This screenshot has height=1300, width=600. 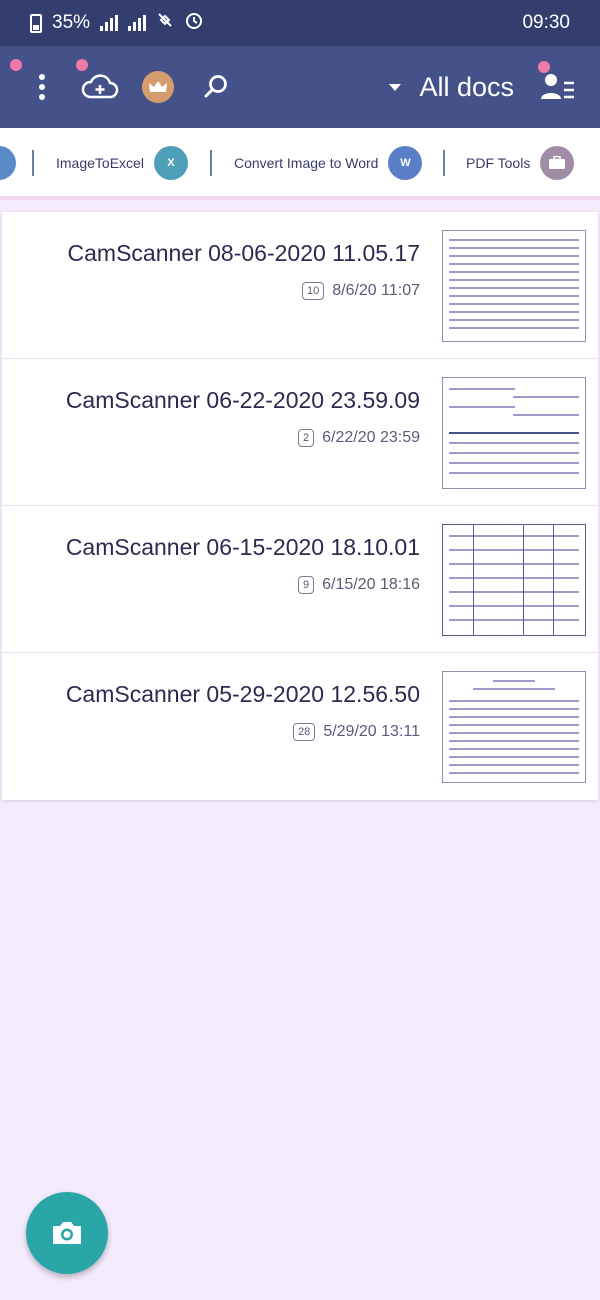 I want to click on document-title: CamScanner 06-22-2020 23.59.09, so click(x=242, y=400).